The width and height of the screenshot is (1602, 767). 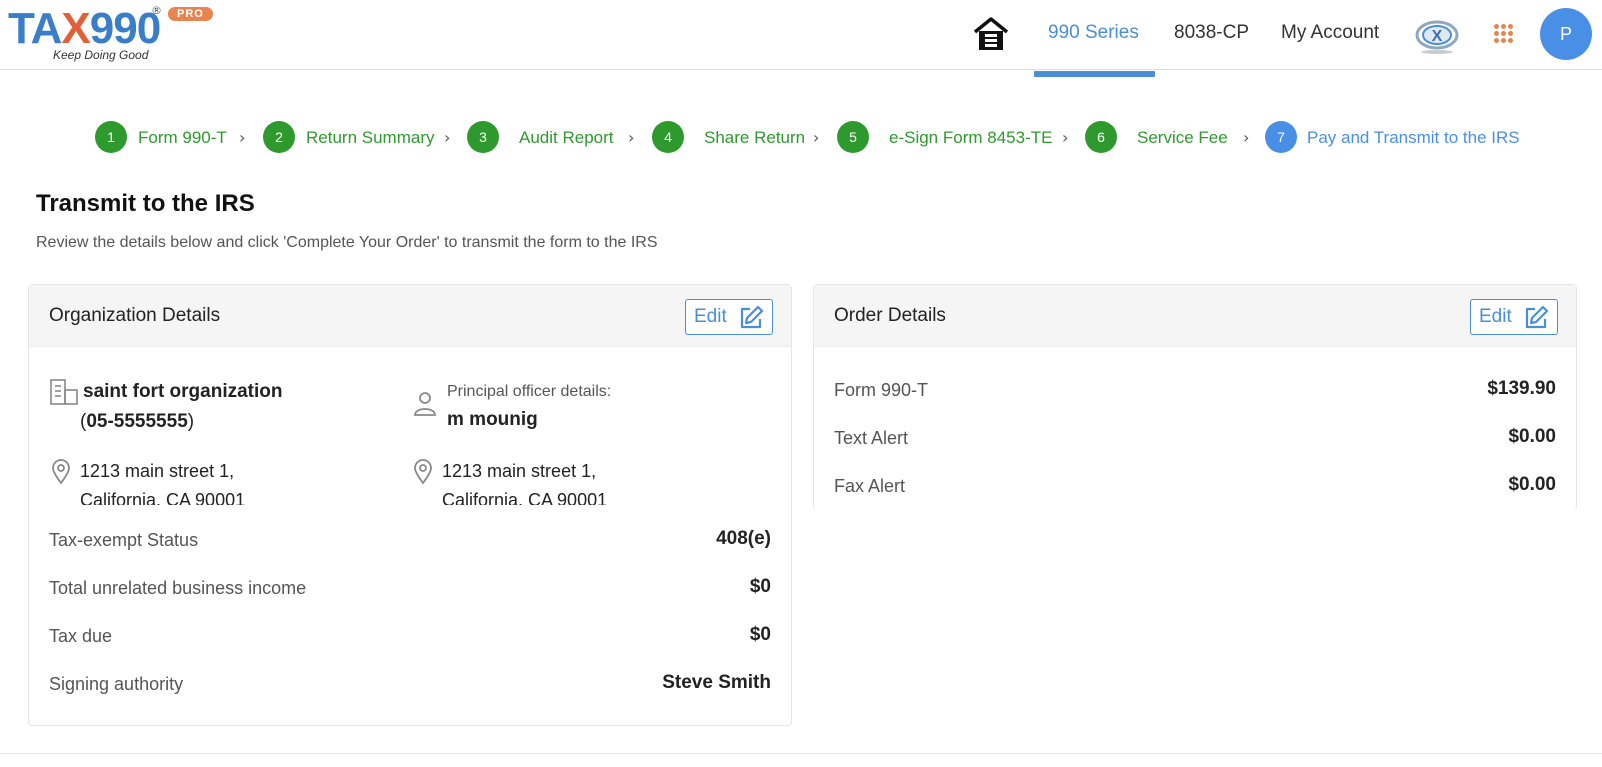 I want to click on tax-exempt-status-value: 408(e), so click(x=743, y=538).